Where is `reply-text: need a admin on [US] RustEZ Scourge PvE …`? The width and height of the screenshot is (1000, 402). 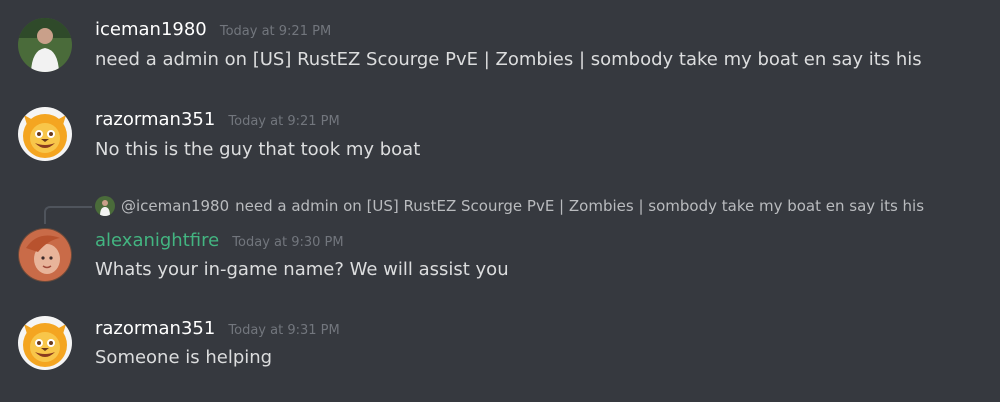 reply-text: need a admin on [US] RustEZ Scourge PvE … is located at coordinates (580, 206).